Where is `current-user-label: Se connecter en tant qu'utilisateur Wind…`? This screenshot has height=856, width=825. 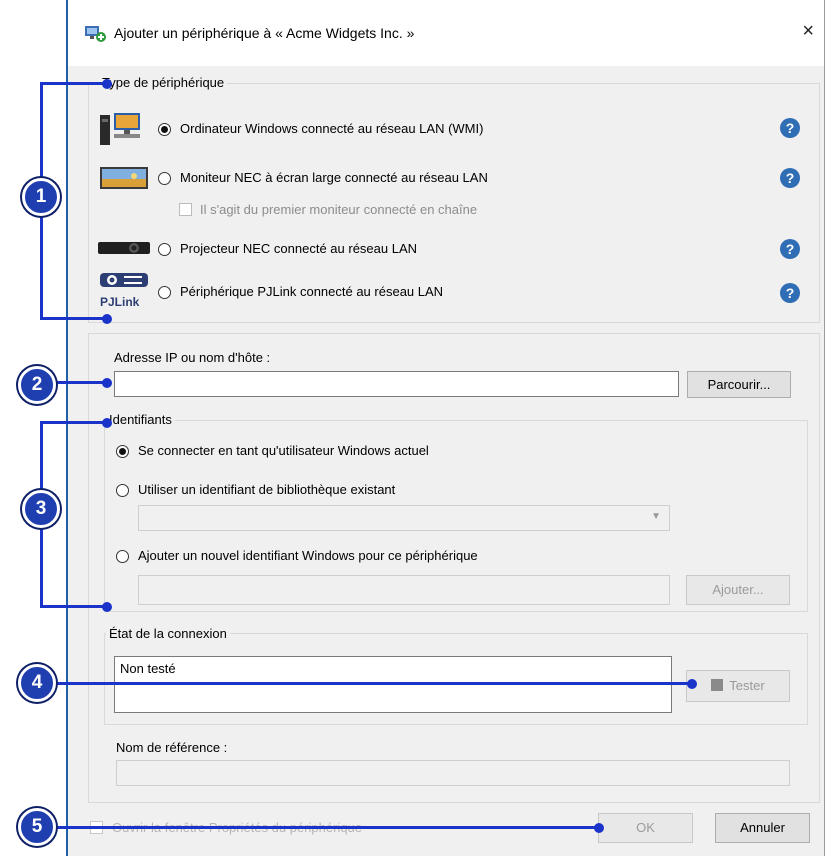 current-user-label: Se connecter en tant qu'utilisateur Wind… is located at coordinates (283, 450).